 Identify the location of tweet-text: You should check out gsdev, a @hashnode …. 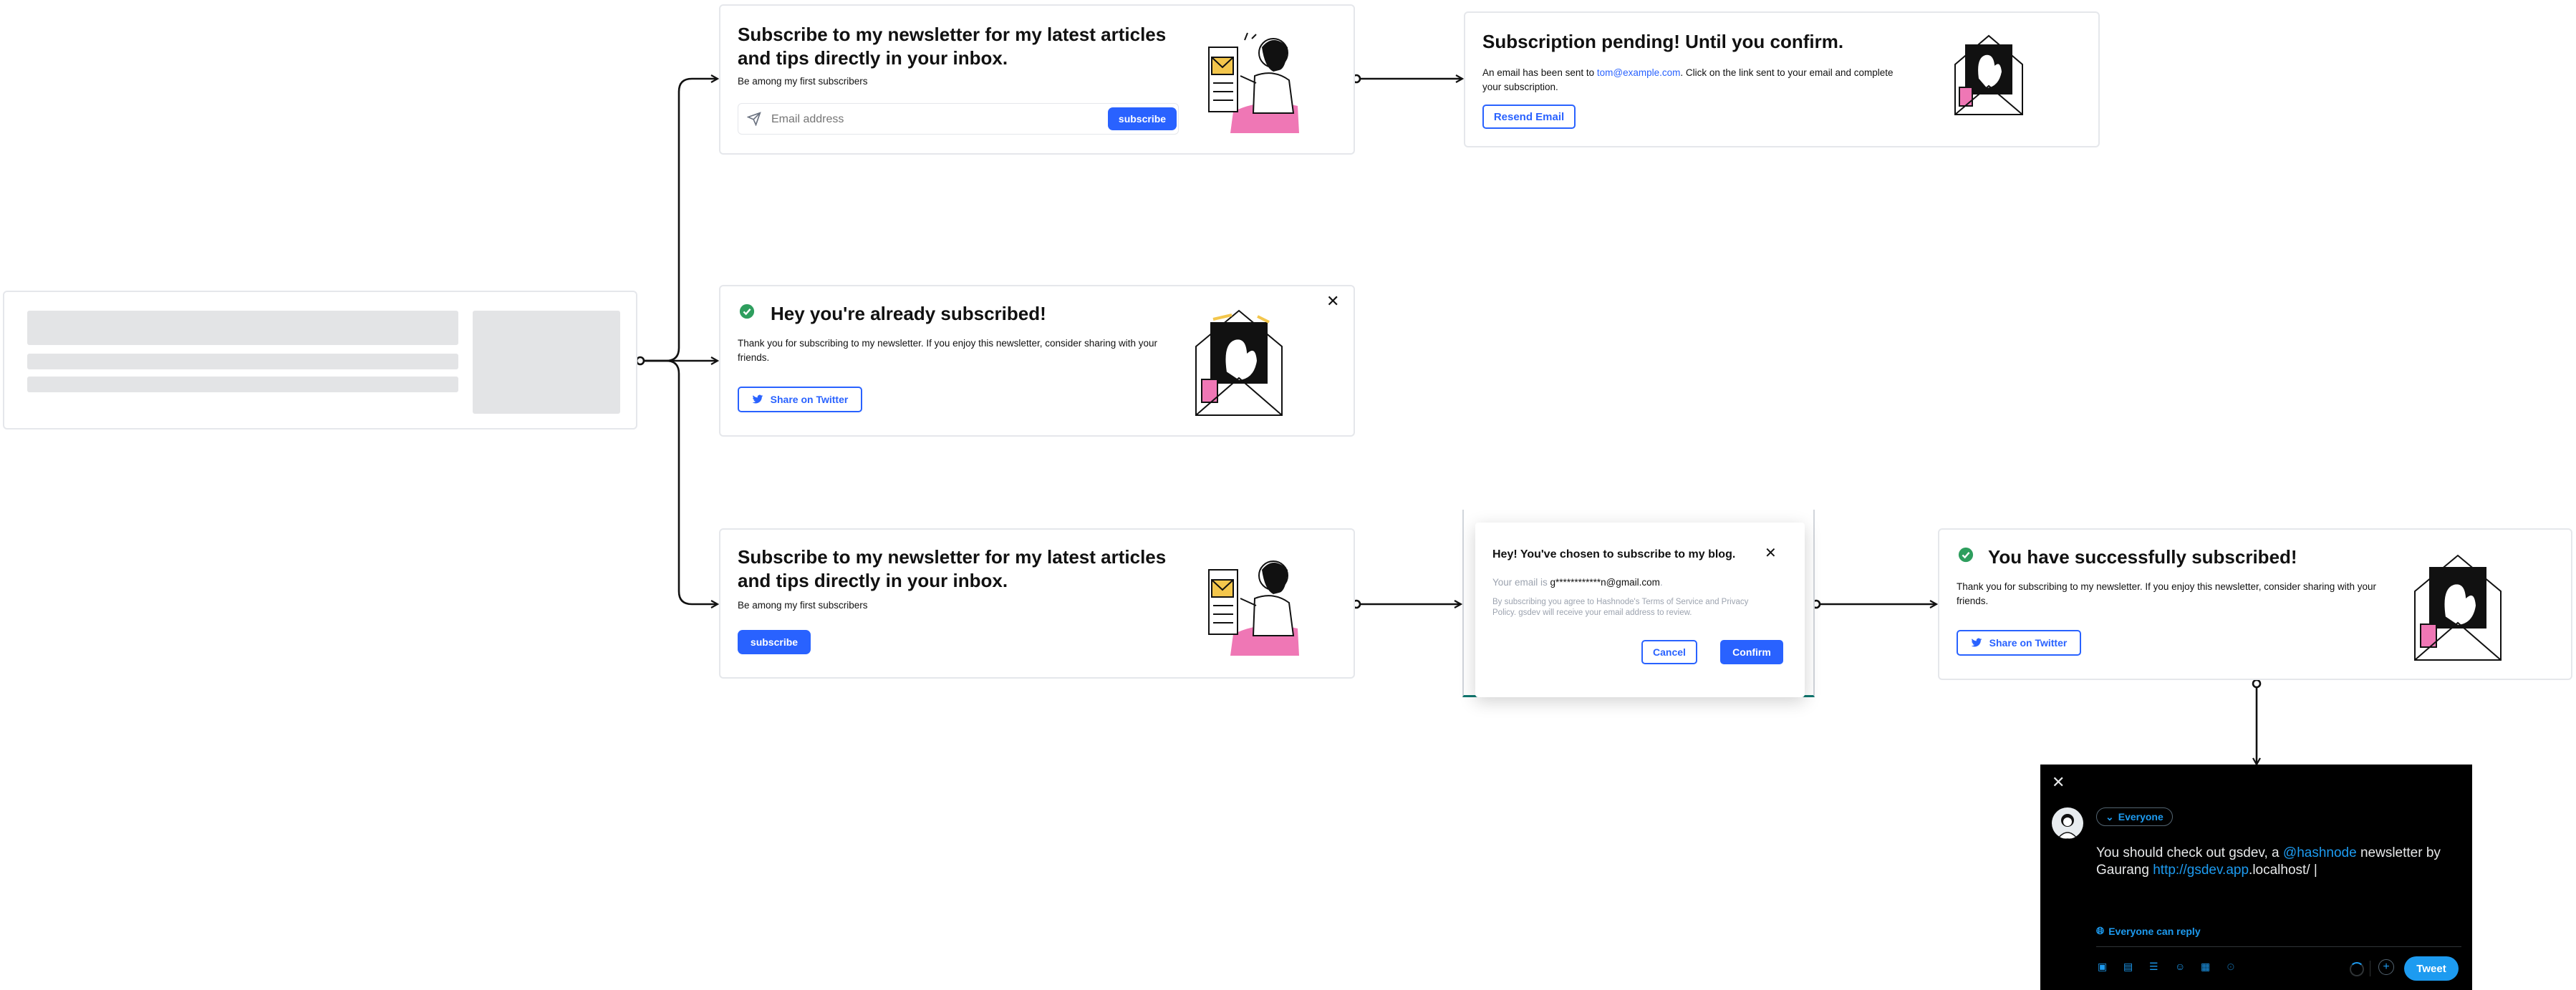
(2275, 862).